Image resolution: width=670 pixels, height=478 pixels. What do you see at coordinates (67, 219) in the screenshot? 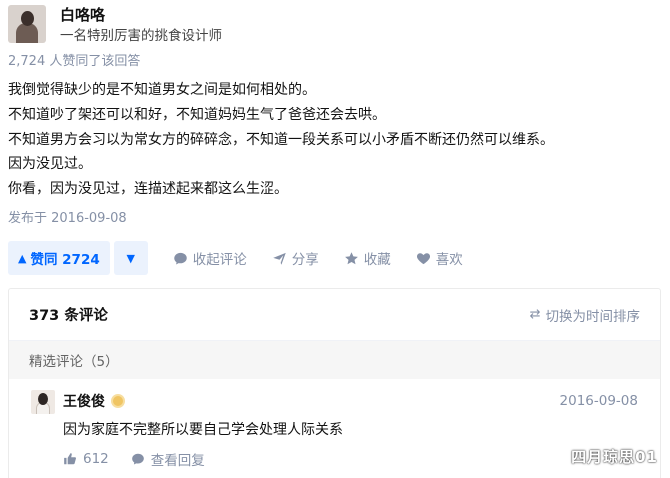
I see `published-date: 发布于 2016-09-08` at bounding box center [67, 219].